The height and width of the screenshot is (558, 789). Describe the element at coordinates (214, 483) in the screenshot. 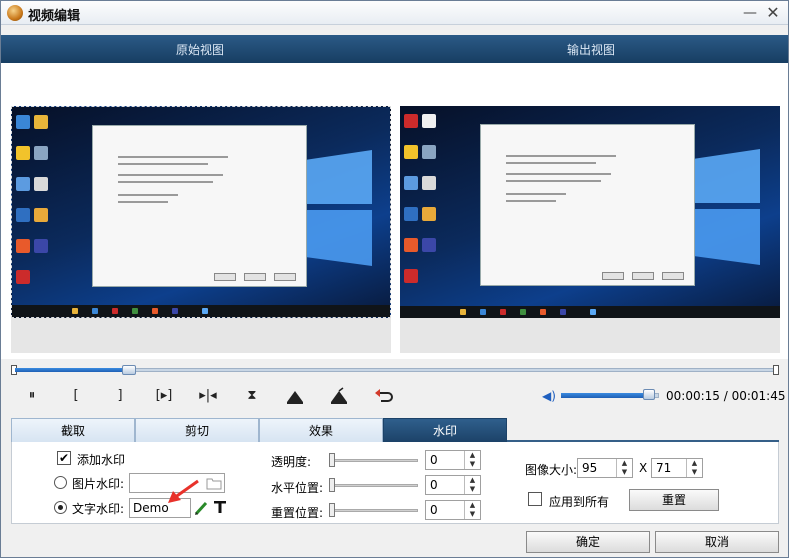

I see `folder-icon` at that location.